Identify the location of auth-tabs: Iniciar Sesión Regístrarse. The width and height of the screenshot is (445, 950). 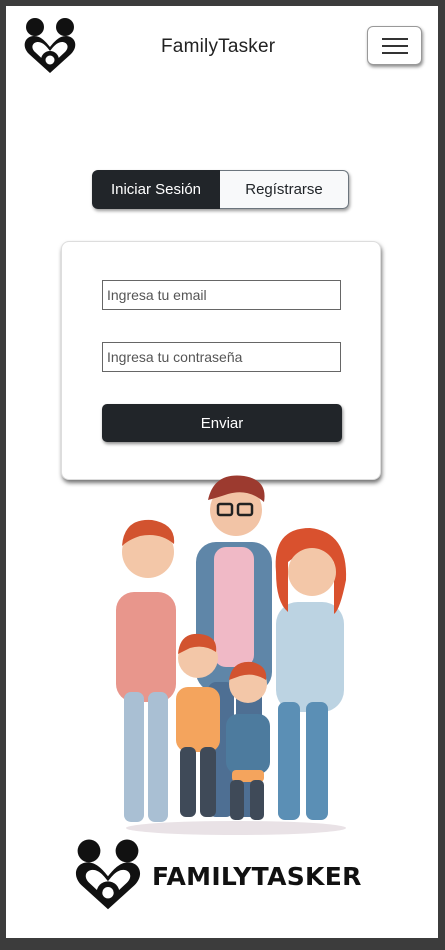
(220, 189).